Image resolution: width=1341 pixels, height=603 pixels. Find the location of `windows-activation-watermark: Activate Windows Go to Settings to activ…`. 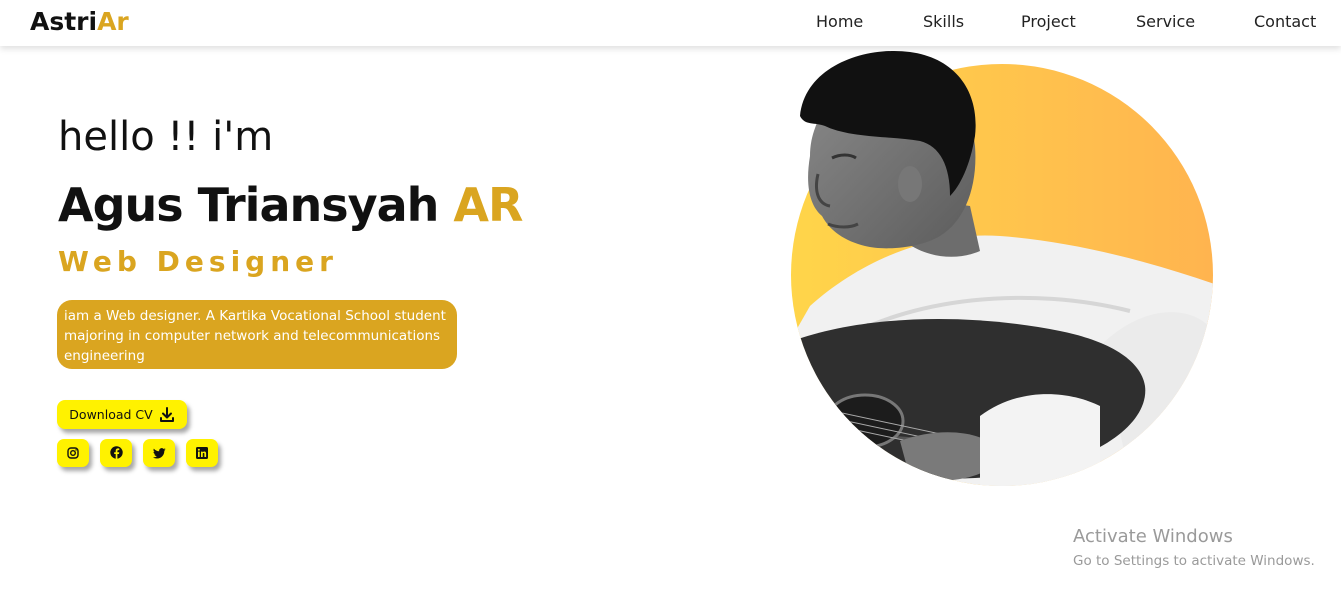

windows-activation-watermark: Activate Windows Go to Settings to activ… is located at coordinates (1194, 548).